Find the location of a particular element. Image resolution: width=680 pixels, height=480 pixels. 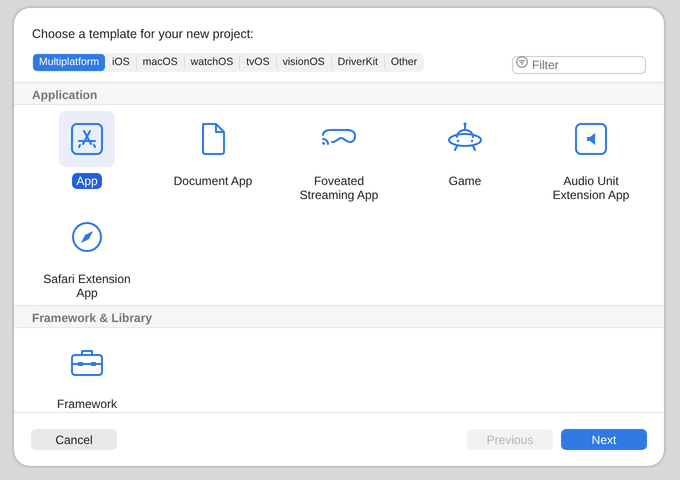

platform-tab: tvOS is located at coordinates (257, 62).